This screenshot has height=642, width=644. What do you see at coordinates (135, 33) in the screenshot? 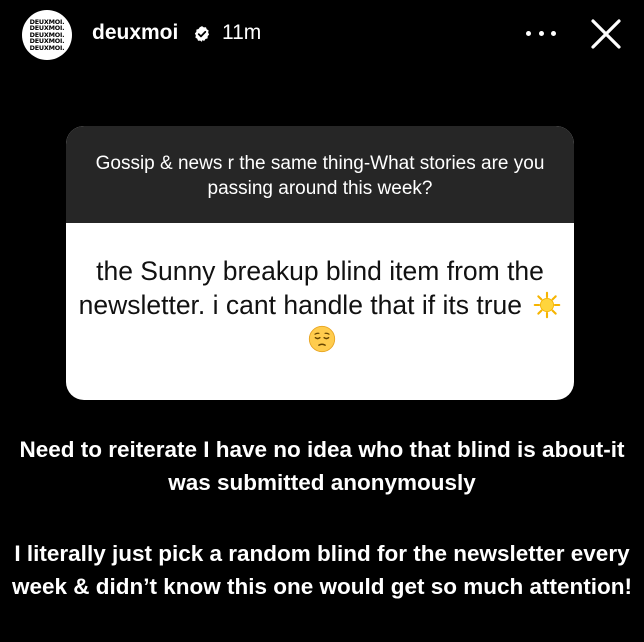
I see `username: deuxmoi` at bounding box center [135, 33].